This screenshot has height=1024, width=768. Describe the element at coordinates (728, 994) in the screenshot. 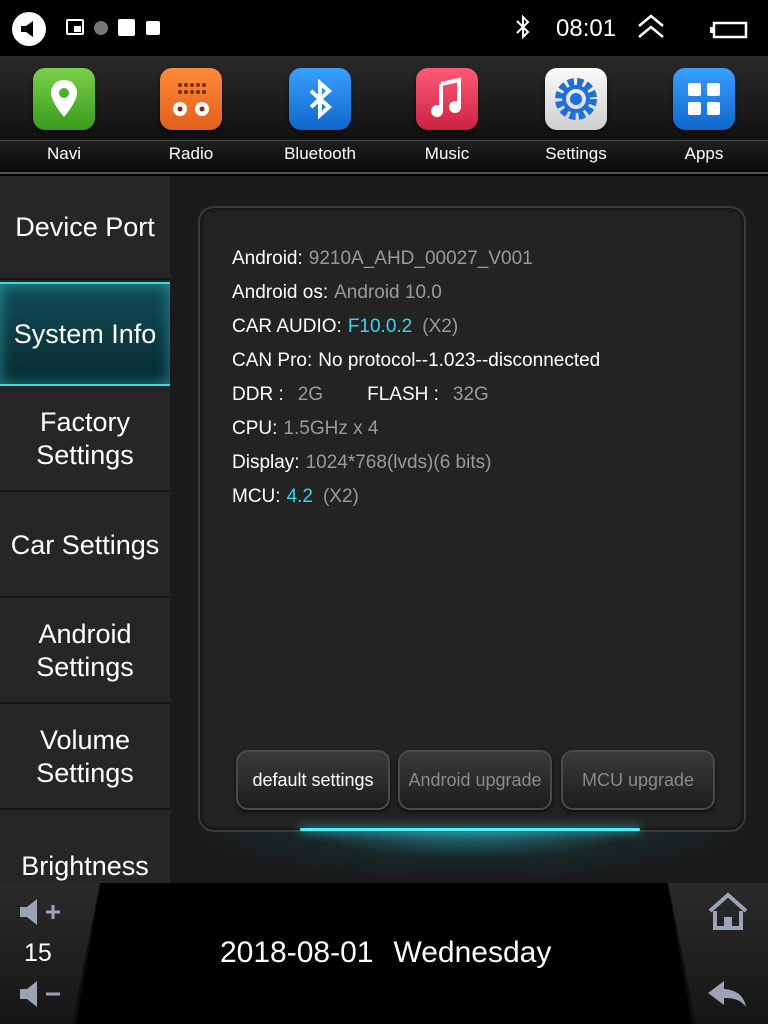

I see `back-arrow-icon` at that location.